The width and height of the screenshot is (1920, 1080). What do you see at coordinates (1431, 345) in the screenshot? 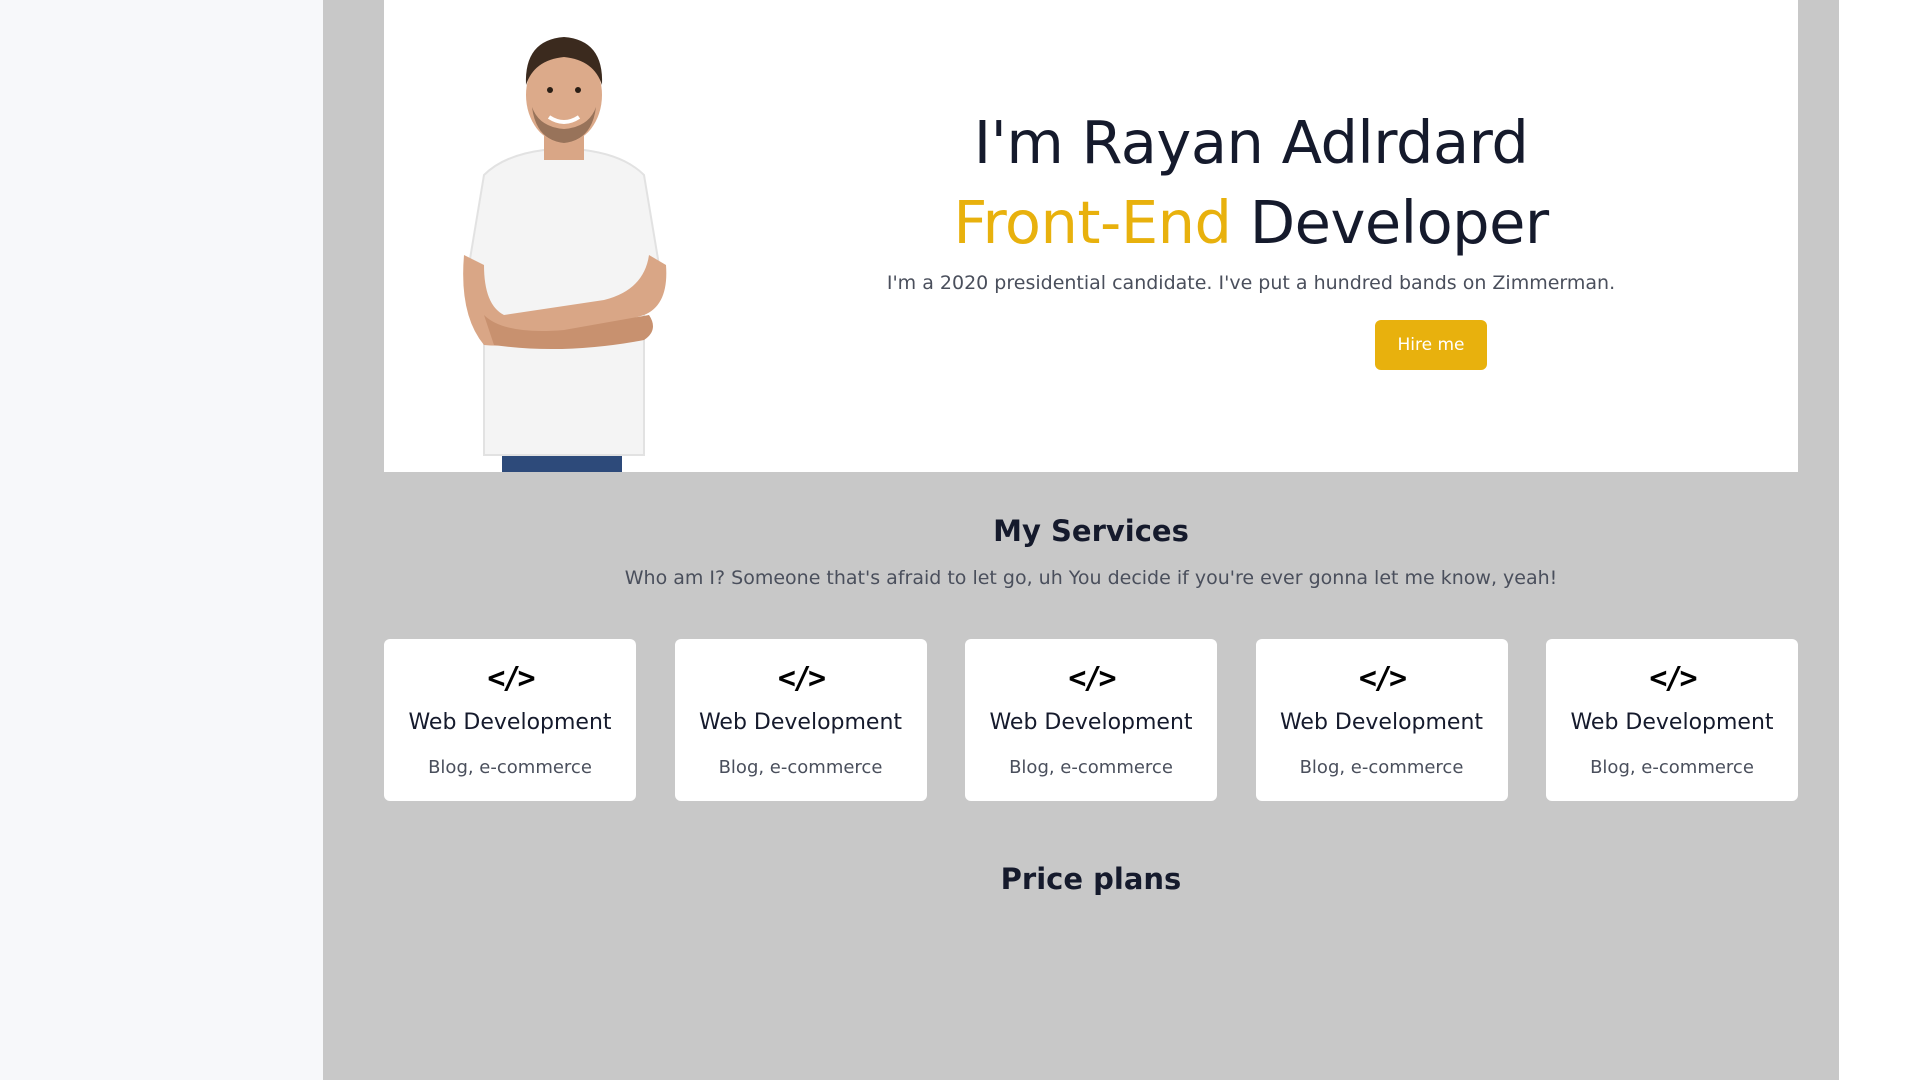
I see `hire-me-button: Hire me` at bounding box center [1431, 345].